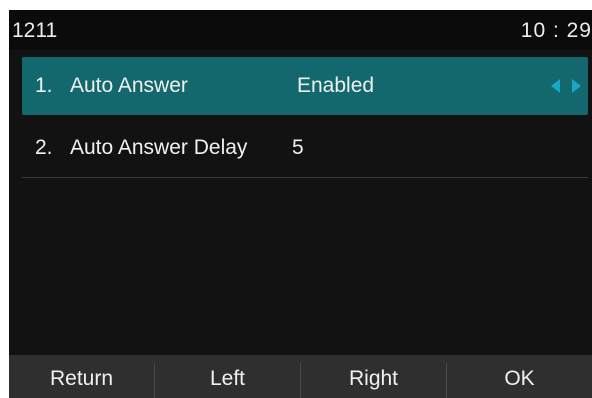 Image resolution: width=592 pixels, height=398 pixels. What do you see at coordinates (566, 86) in the screenshot?
I see `value-switch-arrows` at bounding box center [566, 86].